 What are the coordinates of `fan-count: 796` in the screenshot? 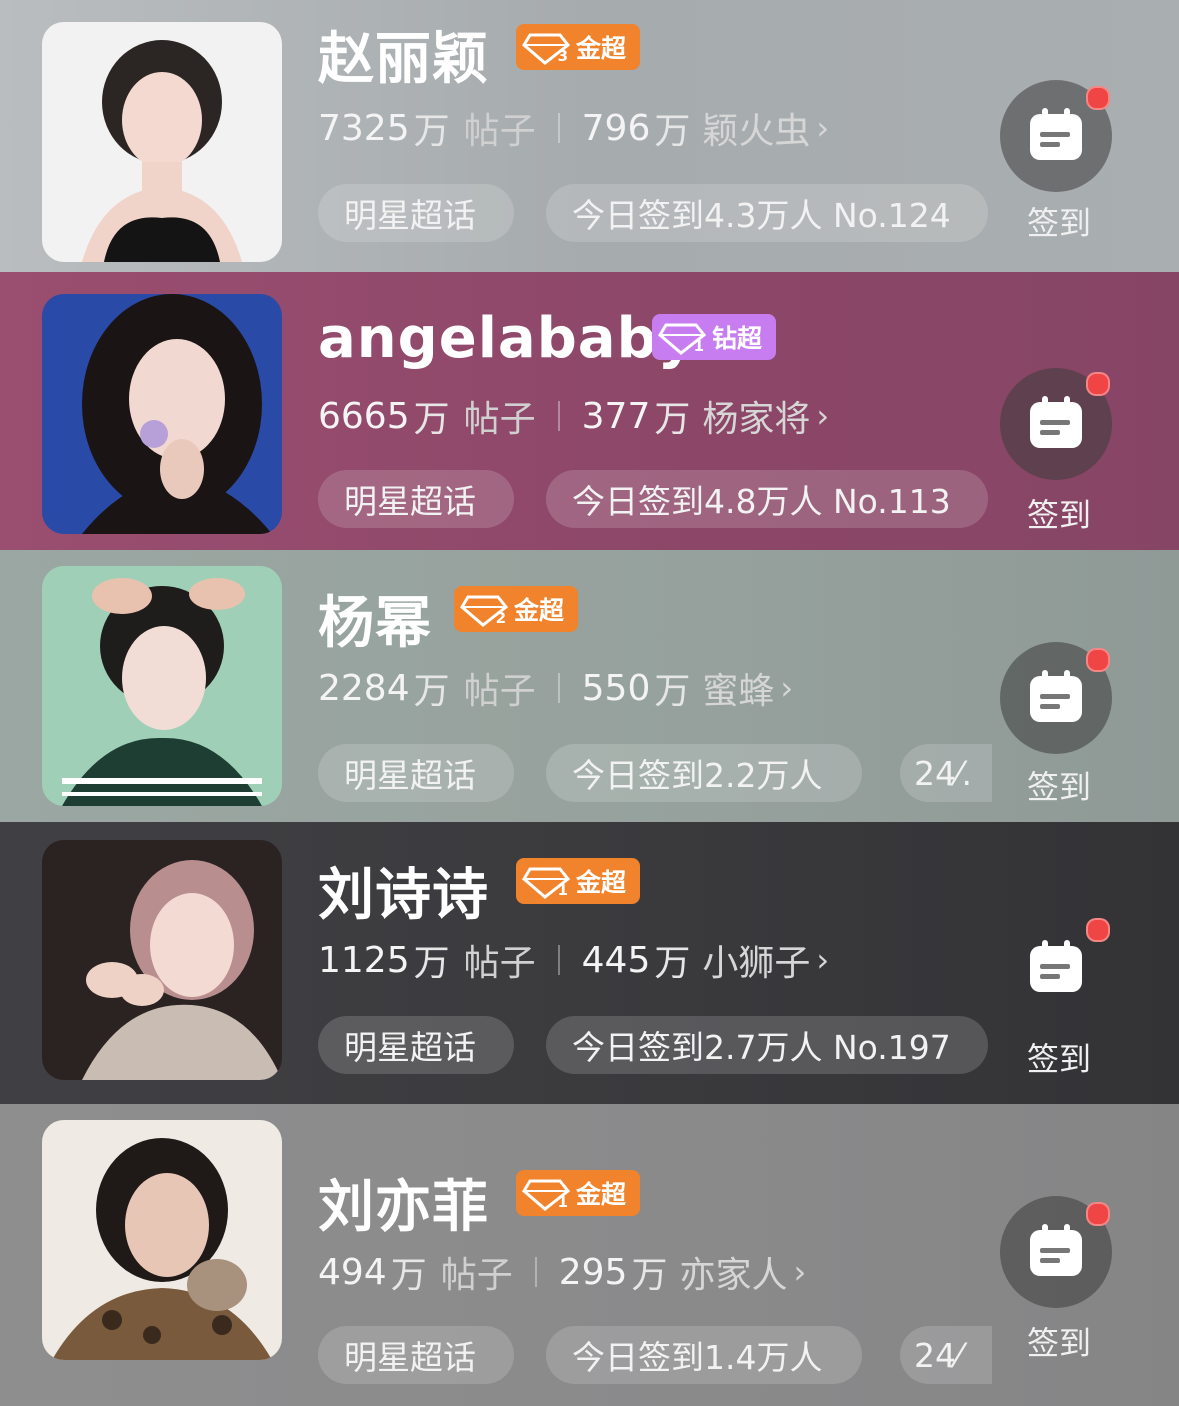 It's located at (616, 128).